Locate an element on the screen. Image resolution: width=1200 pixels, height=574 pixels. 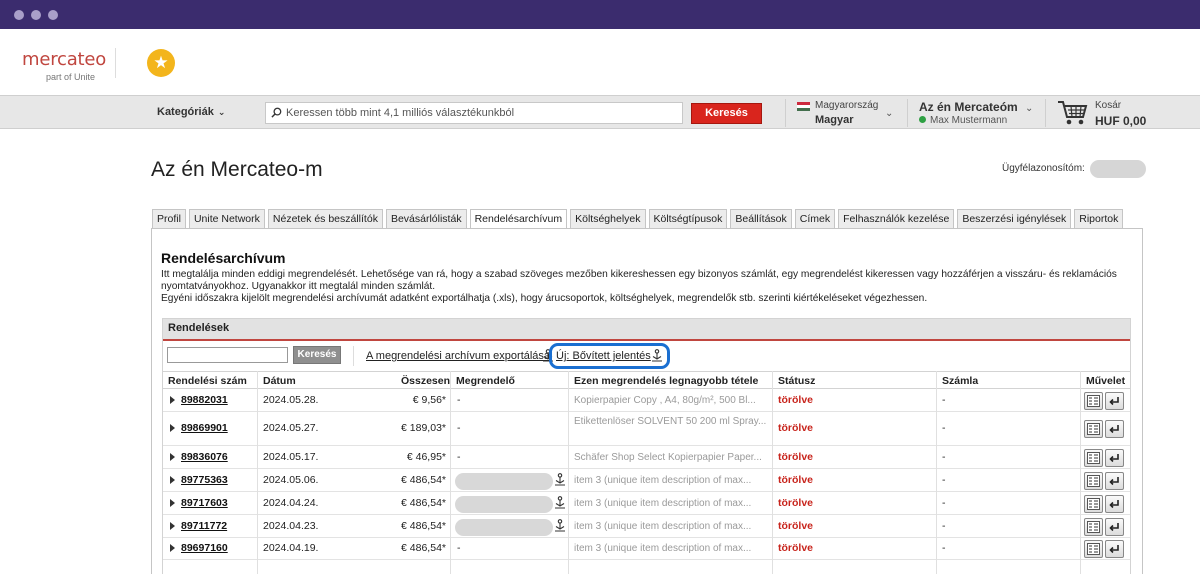
search-input is located at coordinates (482, 113).